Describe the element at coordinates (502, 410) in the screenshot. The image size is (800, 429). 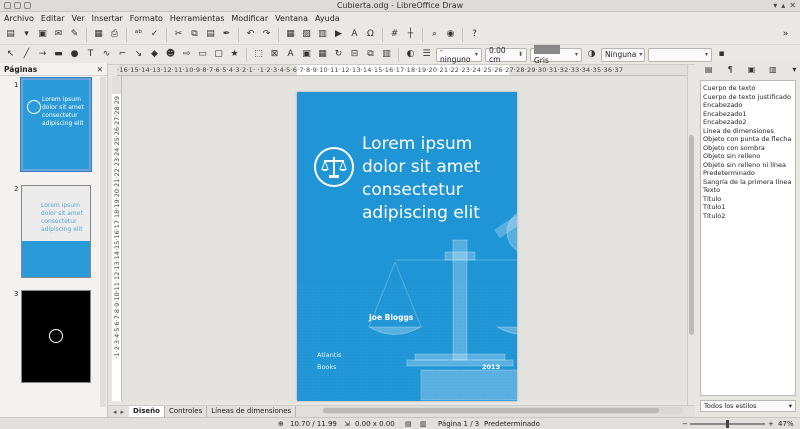
I see `horizontal-scrollbar` at that location.